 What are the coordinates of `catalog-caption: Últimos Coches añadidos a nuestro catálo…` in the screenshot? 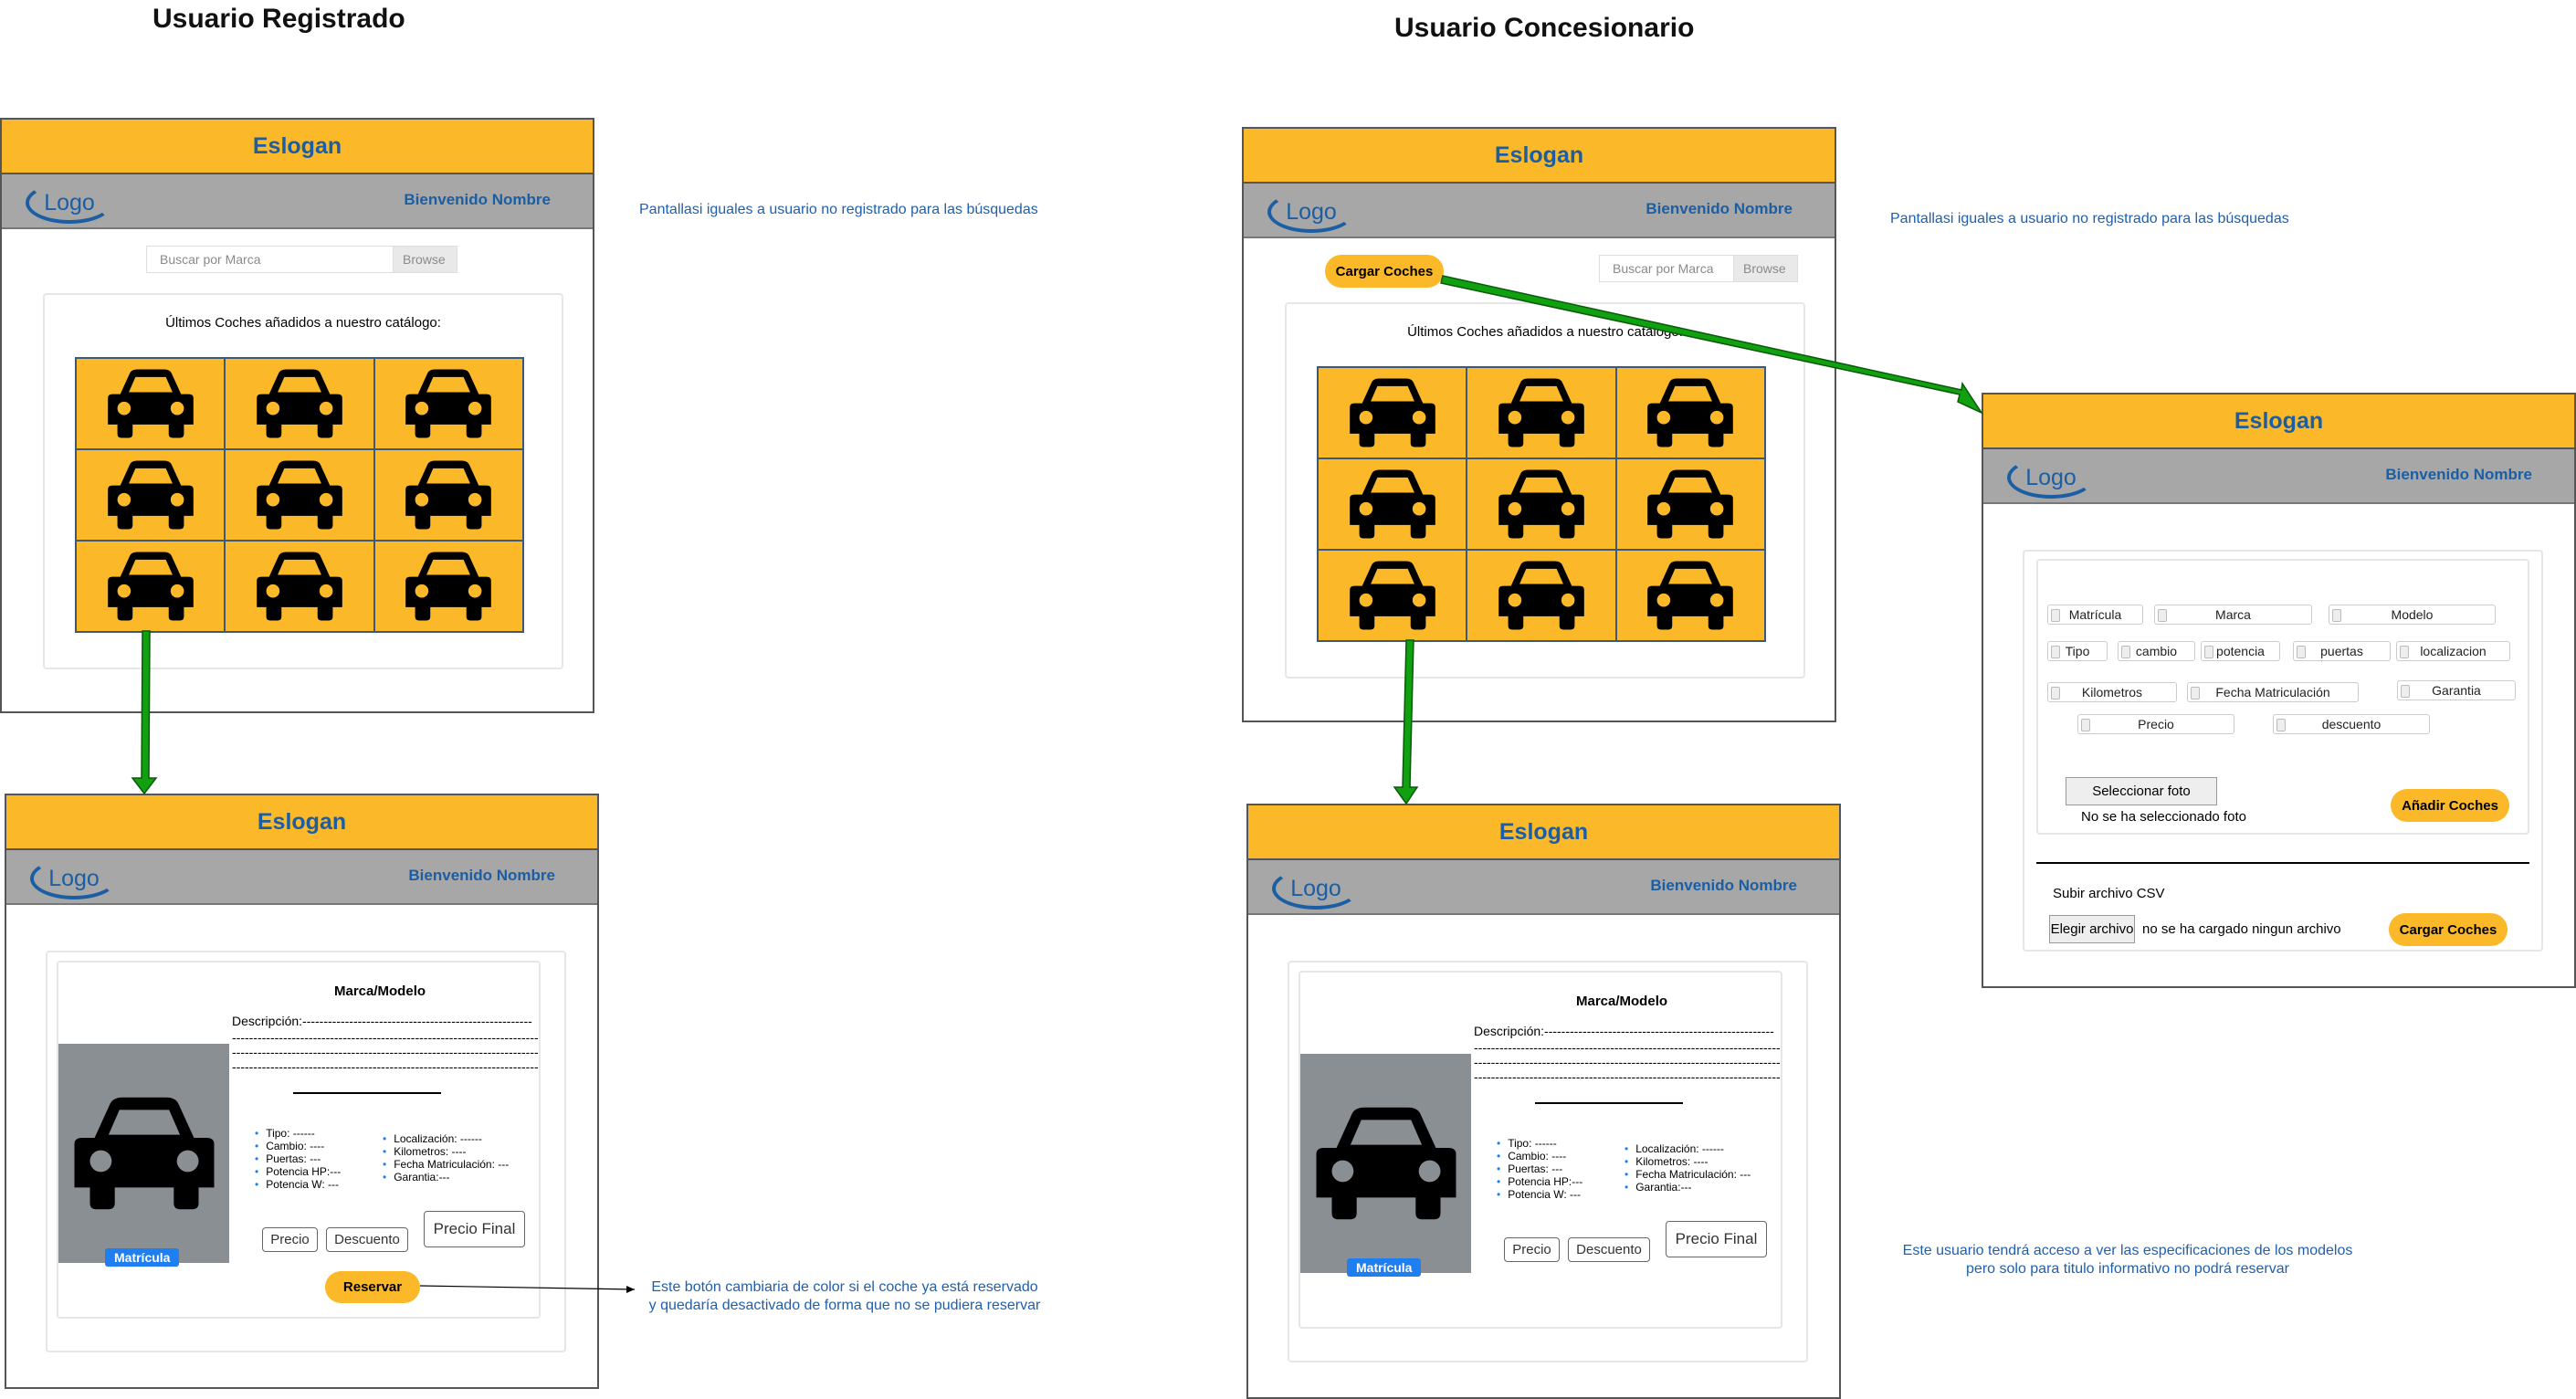 It's located at (303, 323).